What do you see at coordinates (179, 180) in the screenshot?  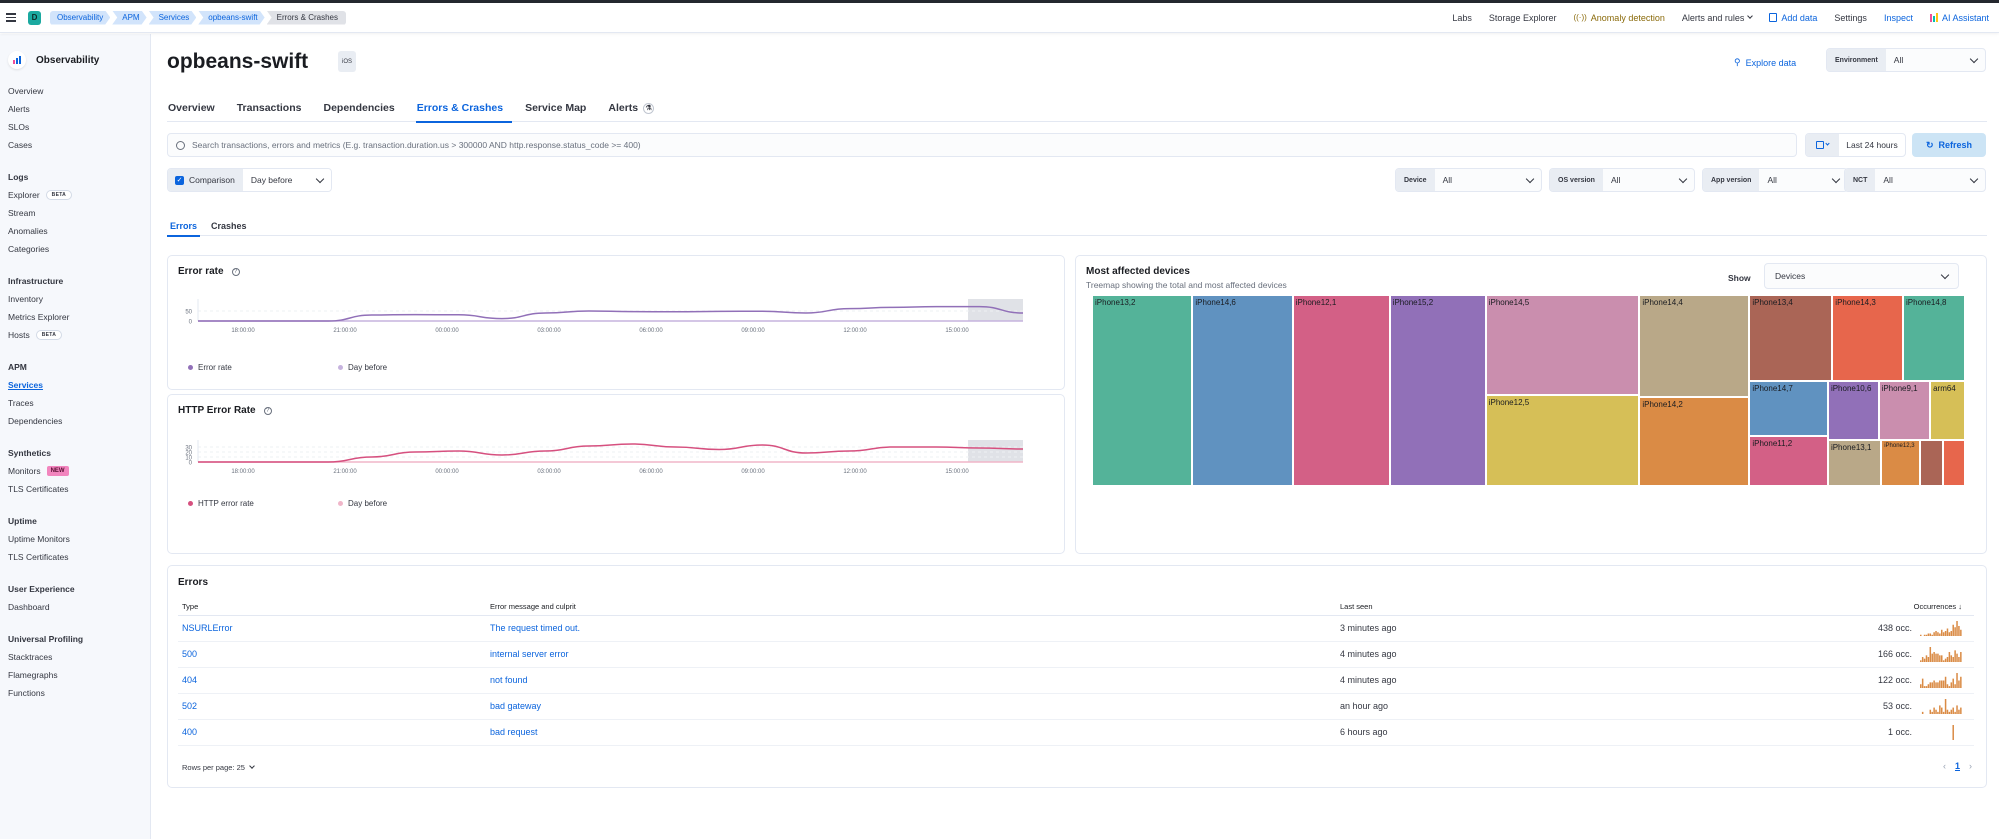 I see `comparison-checkbox: ✓` at bounding box center [179, 180].